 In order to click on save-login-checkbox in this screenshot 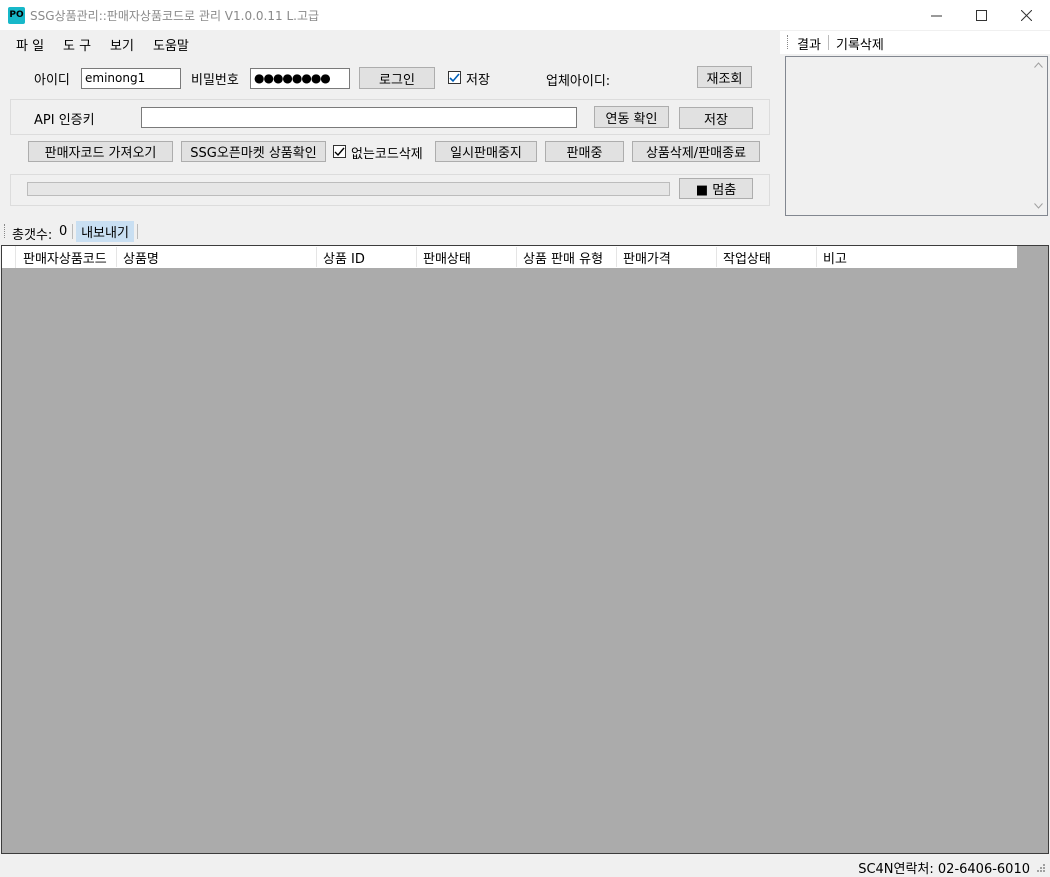, I will do `click(454, 77)`.